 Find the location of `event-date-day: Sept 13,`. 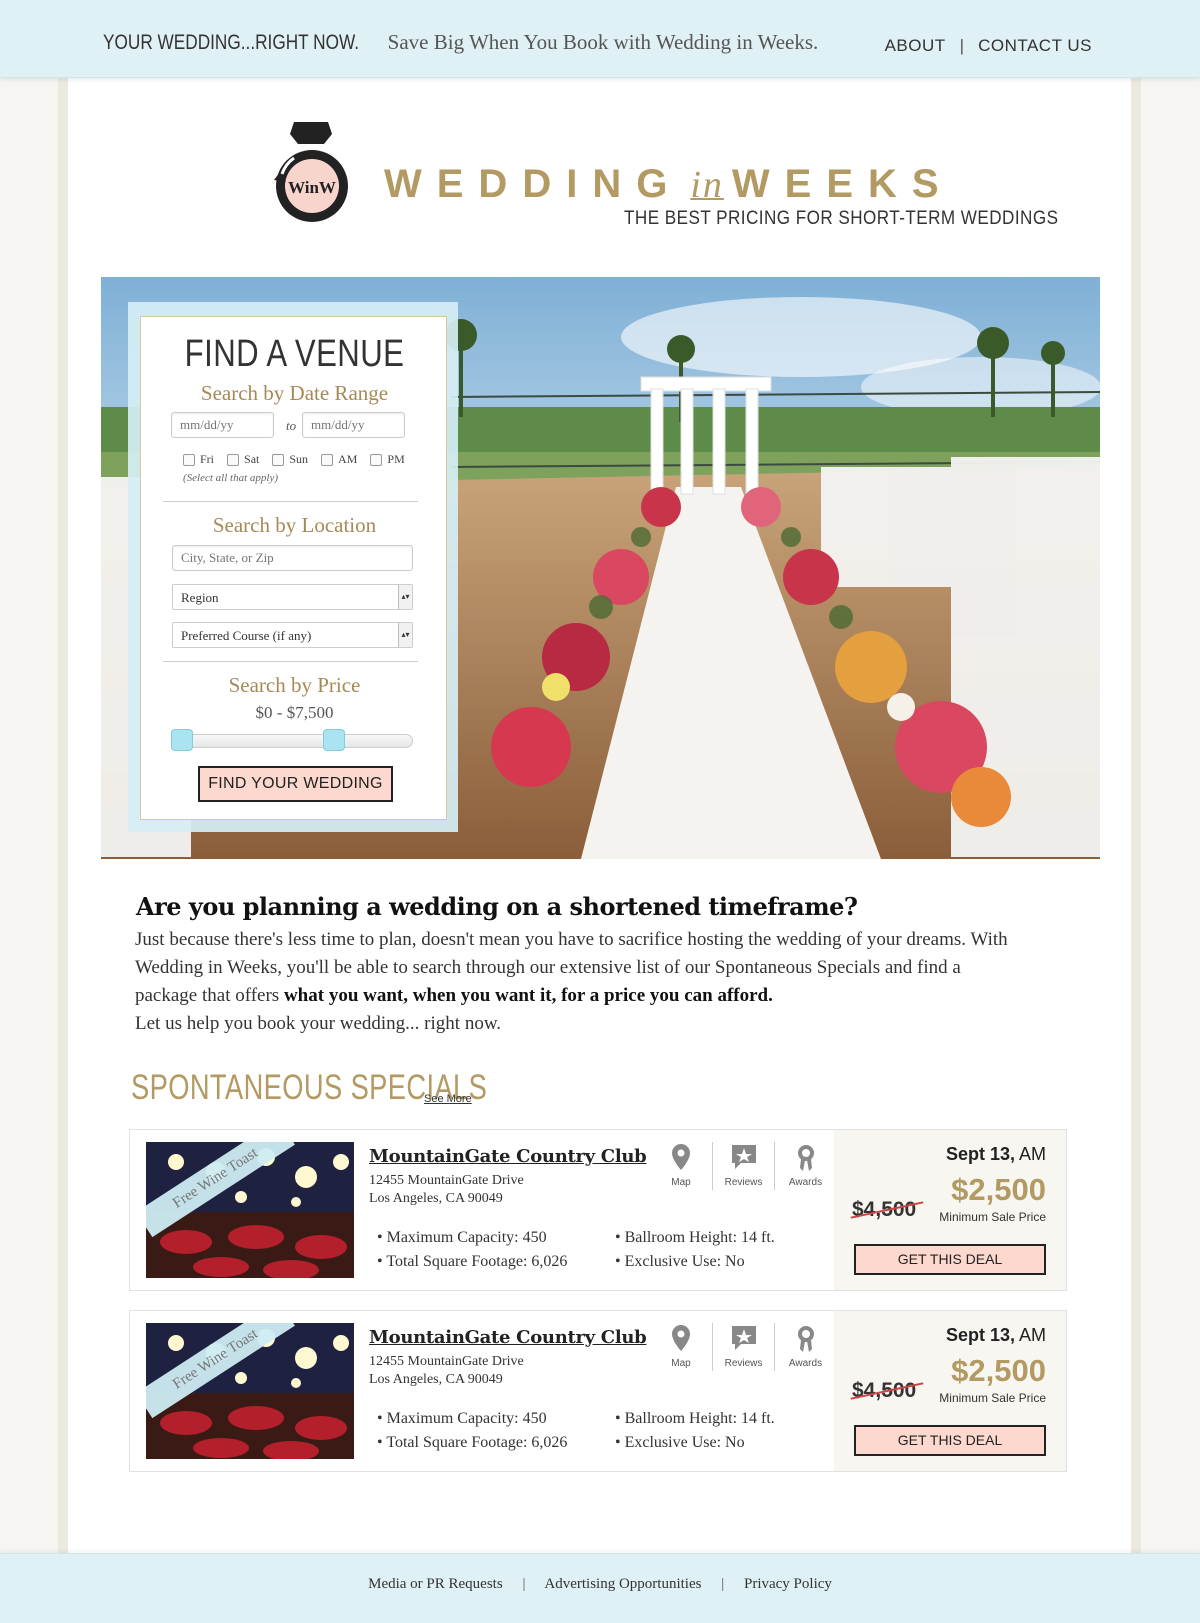

event-date-day: Sept 13, is located at coordinates (980, 1335).